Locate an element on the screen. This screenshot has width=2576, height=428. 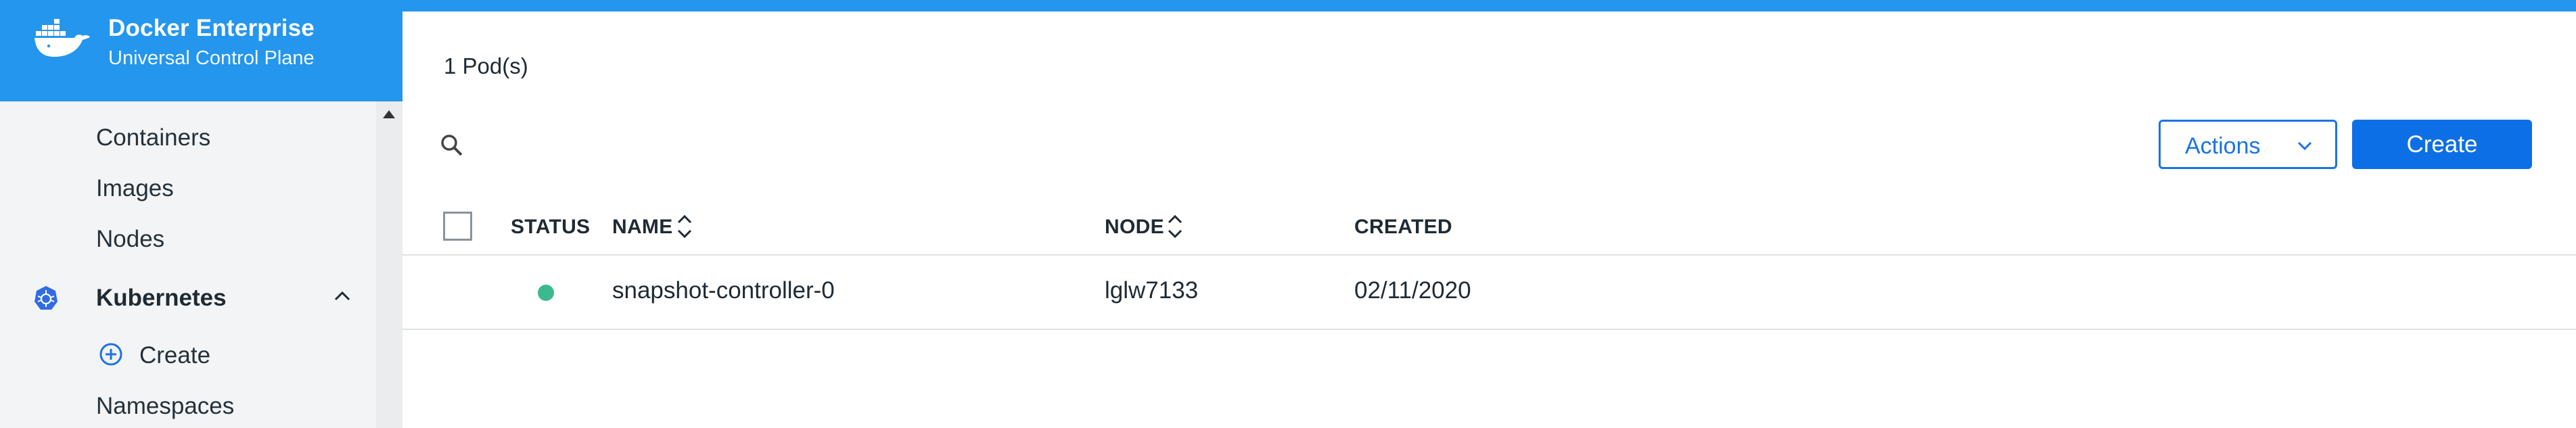
sidebar-item-namespaces: Namespaces is located at coordinates (165, 406).